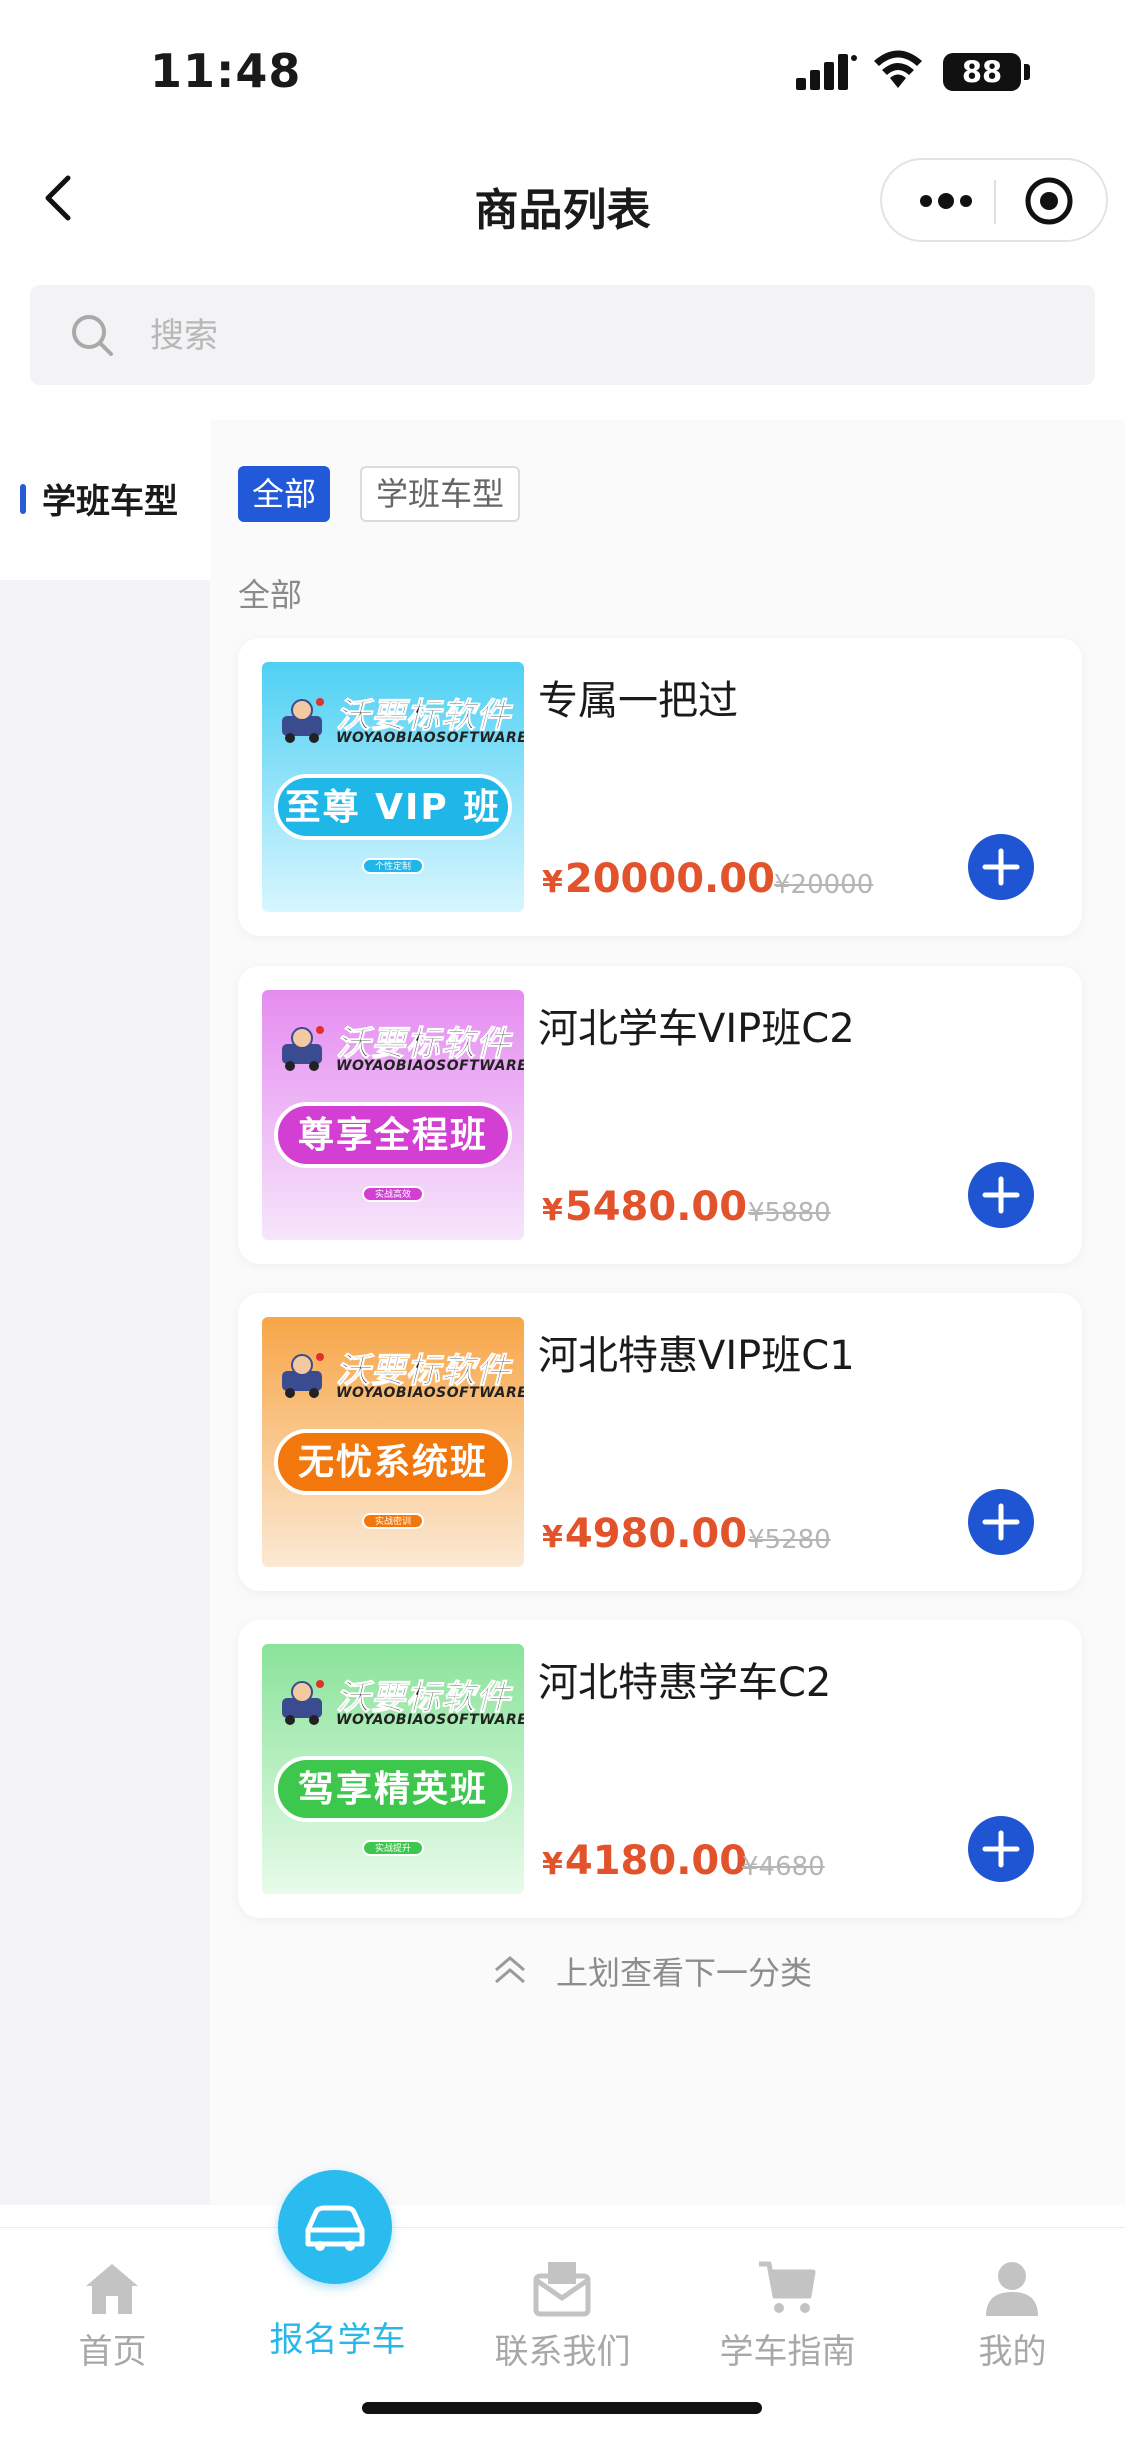 Image resolution: width=1125 pixels, height=2437 pixels. Describe the element at coordinates (1012, 2352) in the screenshot. I see `tab-label: 我的` at that location.